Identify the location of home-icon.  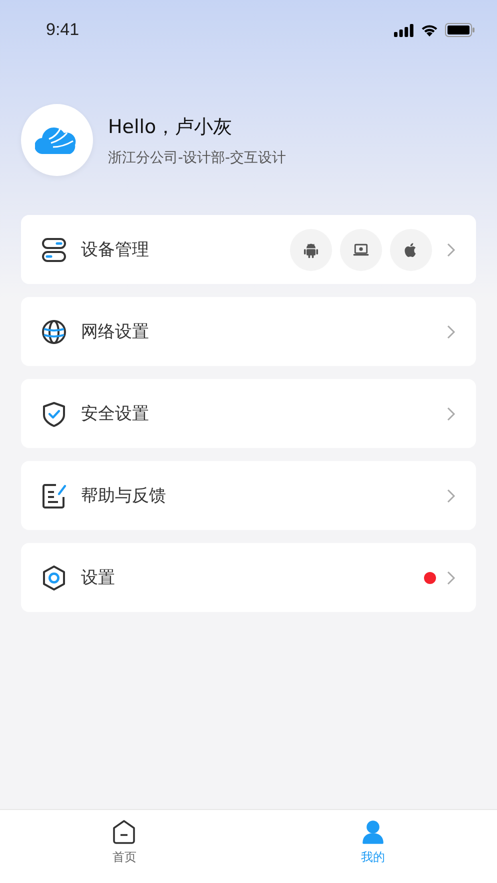
(124, 832).